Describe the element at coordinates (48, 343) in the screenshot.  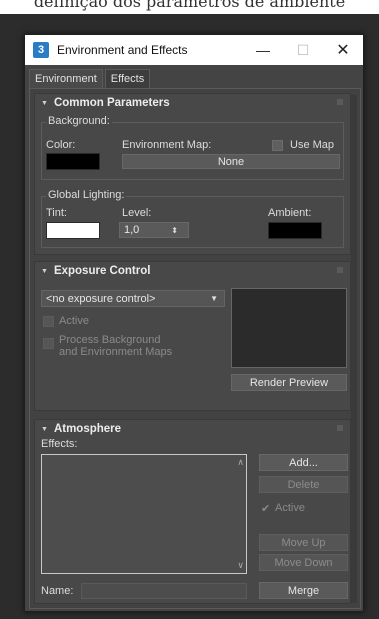
I see `process-background-checkbox` at that location.